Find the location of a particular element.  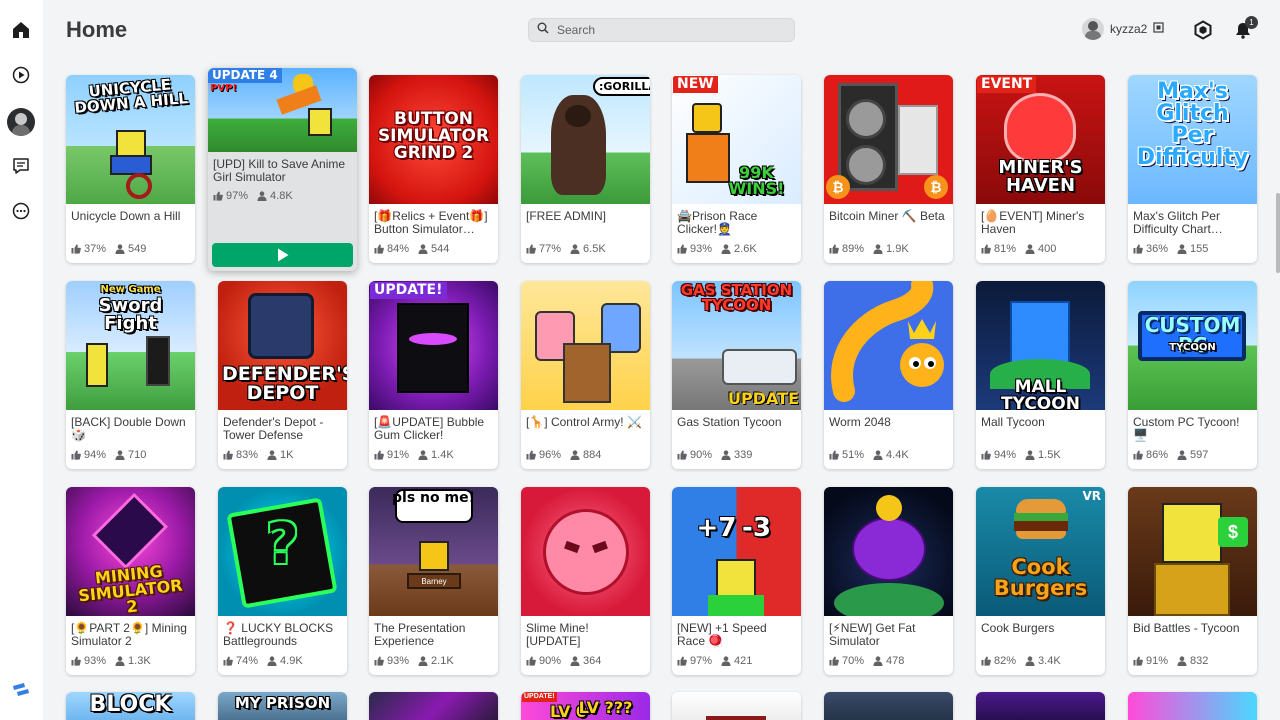

update-tag: UPDATE! is located at coordinates (408, 290).